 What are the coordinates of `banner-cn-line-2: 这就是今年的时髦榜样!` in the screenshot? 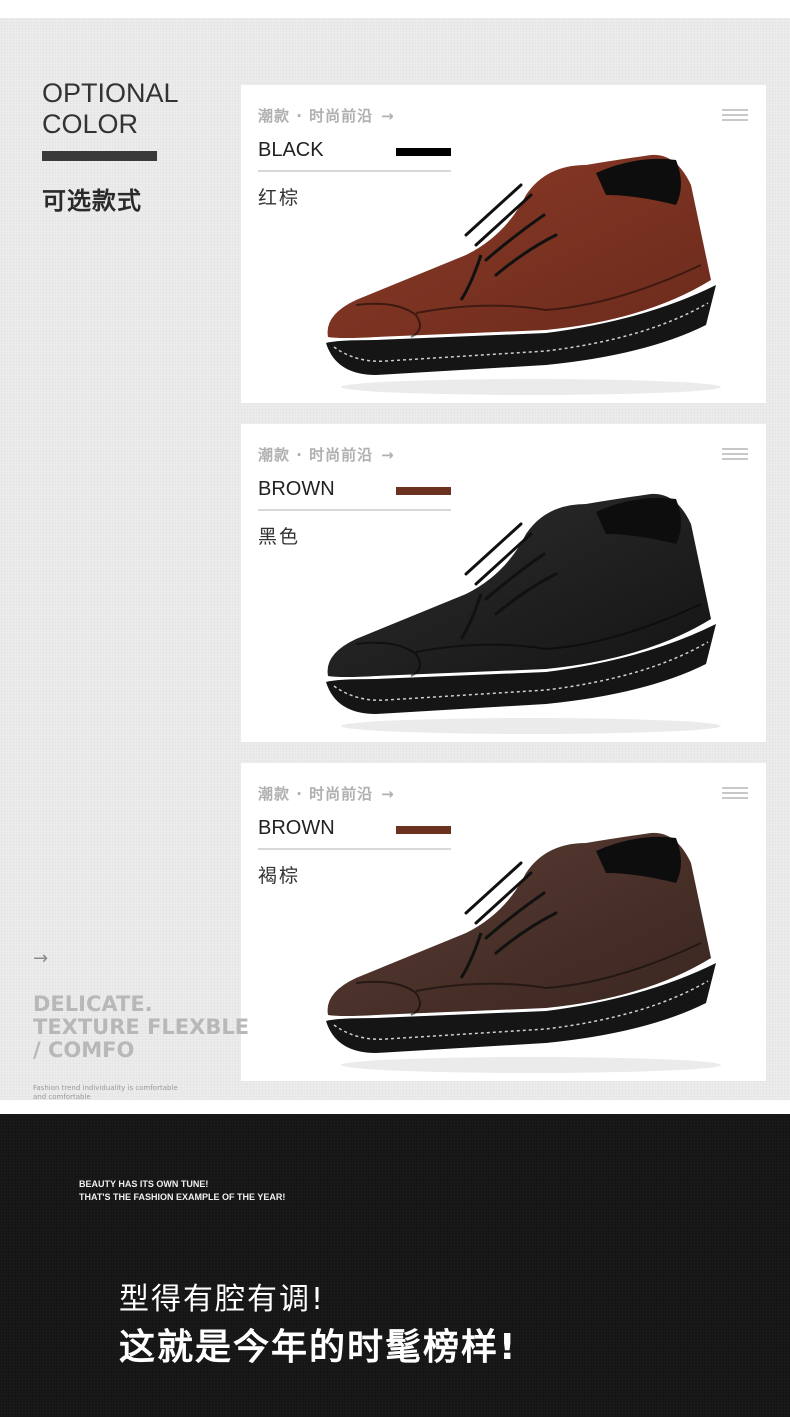 It's located at (318, 1347).